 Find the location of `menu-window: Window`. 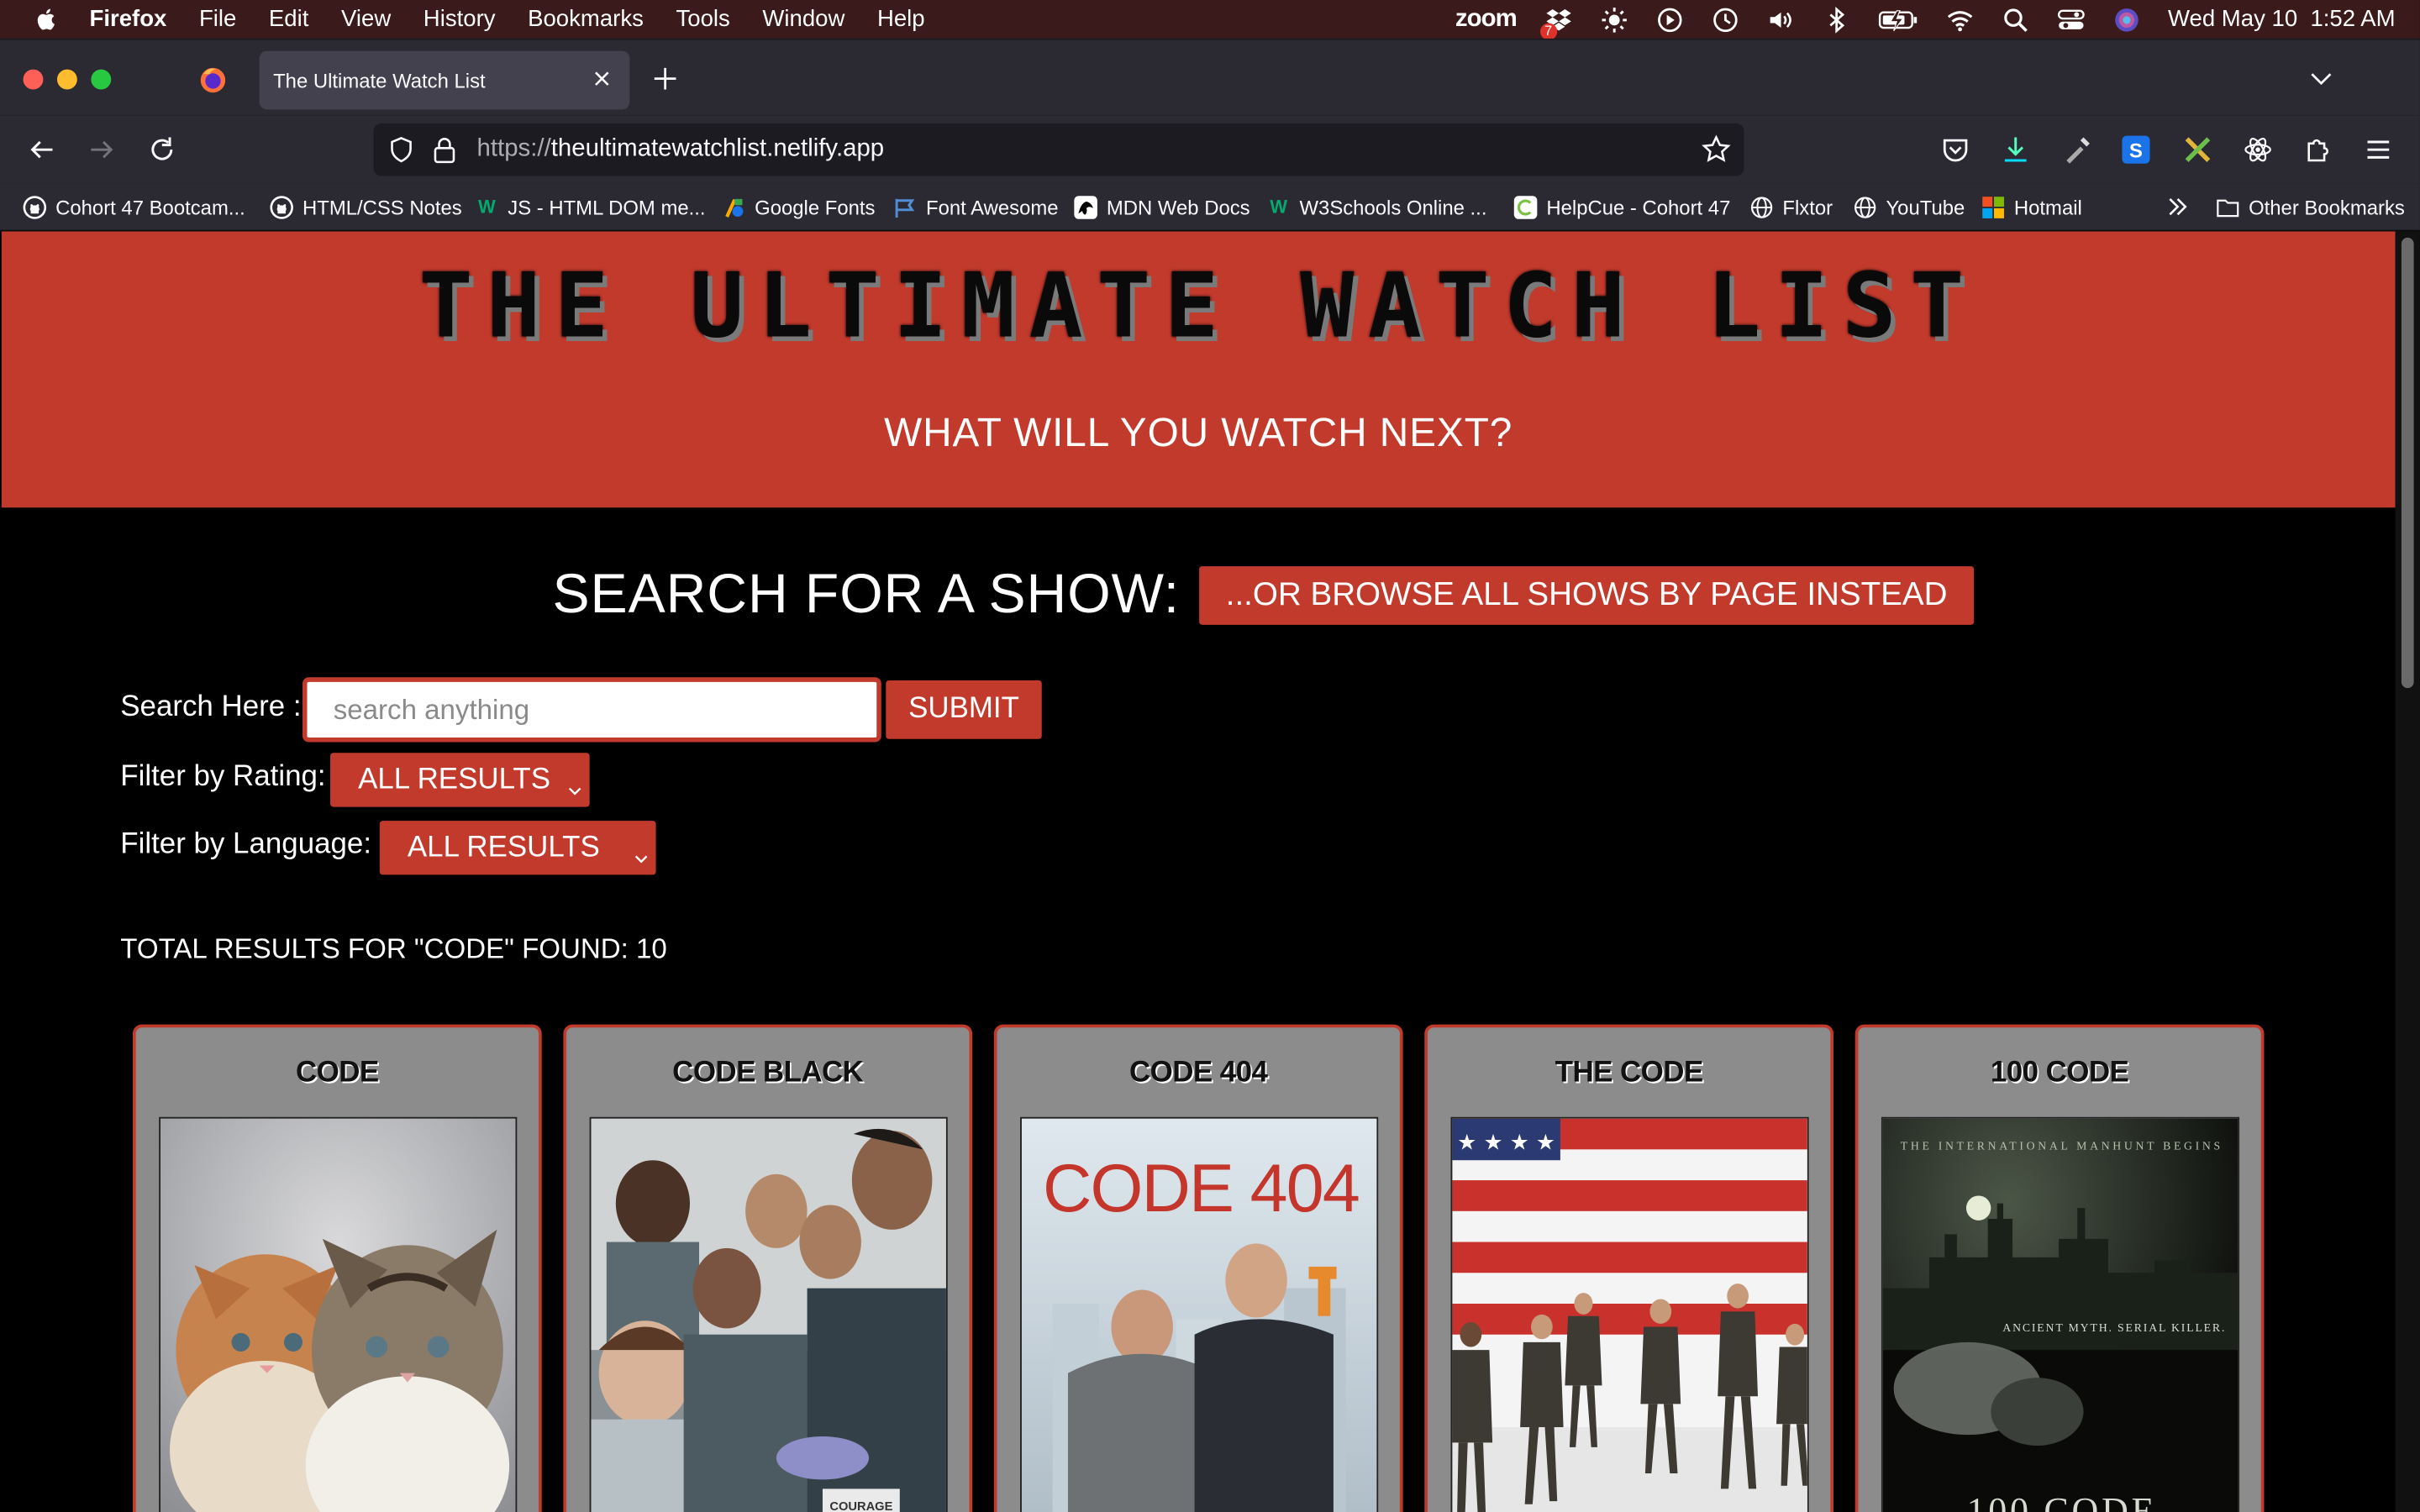

menu-window: Window is located at coordinates (803, 19).